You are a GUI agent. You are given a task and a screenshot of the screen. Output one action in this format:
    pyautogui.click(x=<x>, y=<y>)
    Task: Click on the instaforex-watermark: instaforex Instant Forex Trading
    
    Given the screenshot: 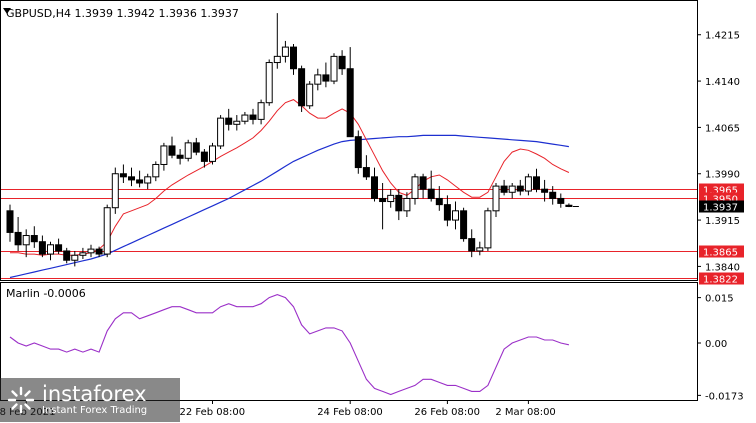 What is the action you would take?
    pyautogui.click(x=90, y=400)
    